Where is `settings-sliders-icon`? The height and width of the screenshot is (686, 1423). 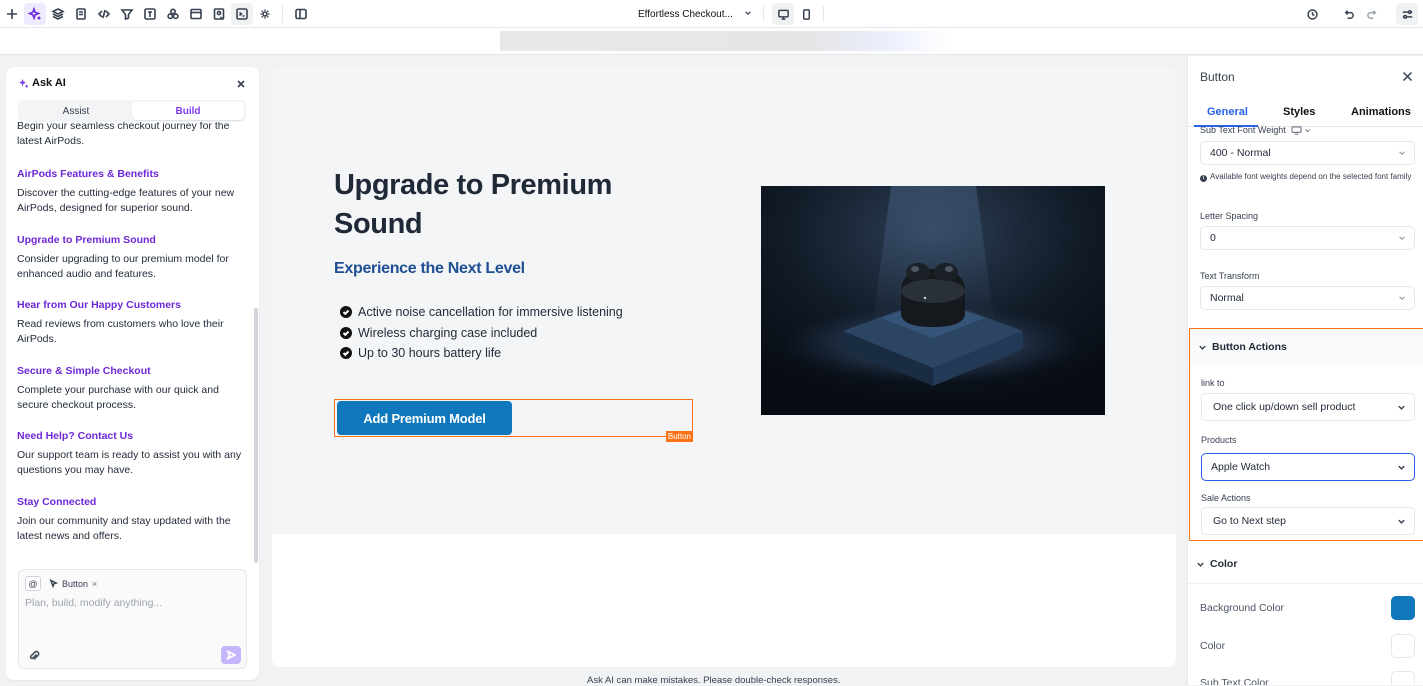 settings-sliders-icon is located at coordinates (1407, 14).